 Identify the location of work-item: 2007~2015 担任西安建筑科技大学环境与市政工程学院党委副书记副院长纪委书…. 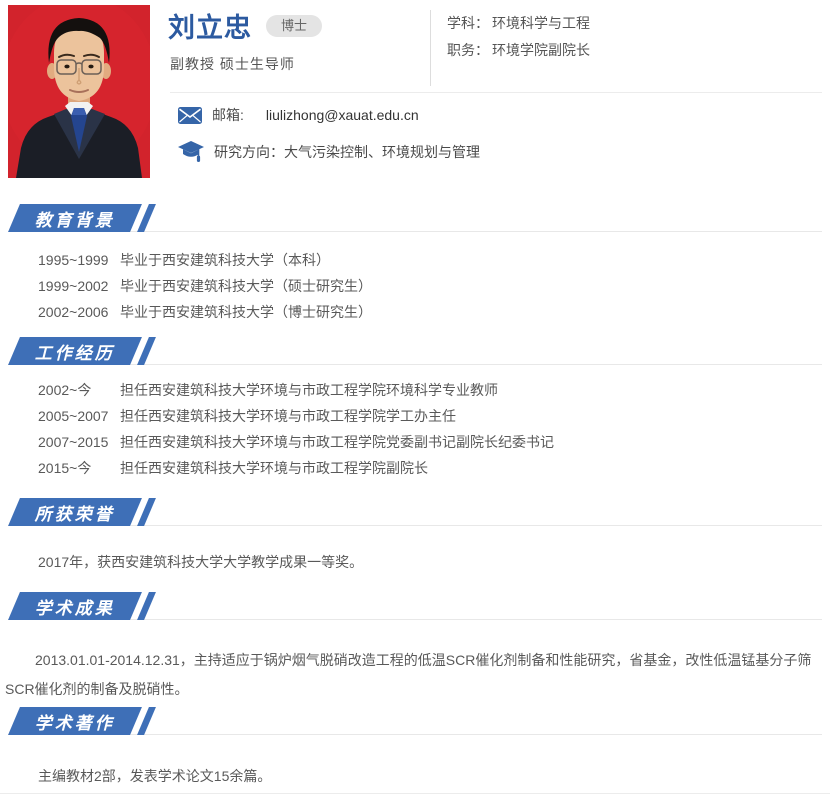
(415, 442).